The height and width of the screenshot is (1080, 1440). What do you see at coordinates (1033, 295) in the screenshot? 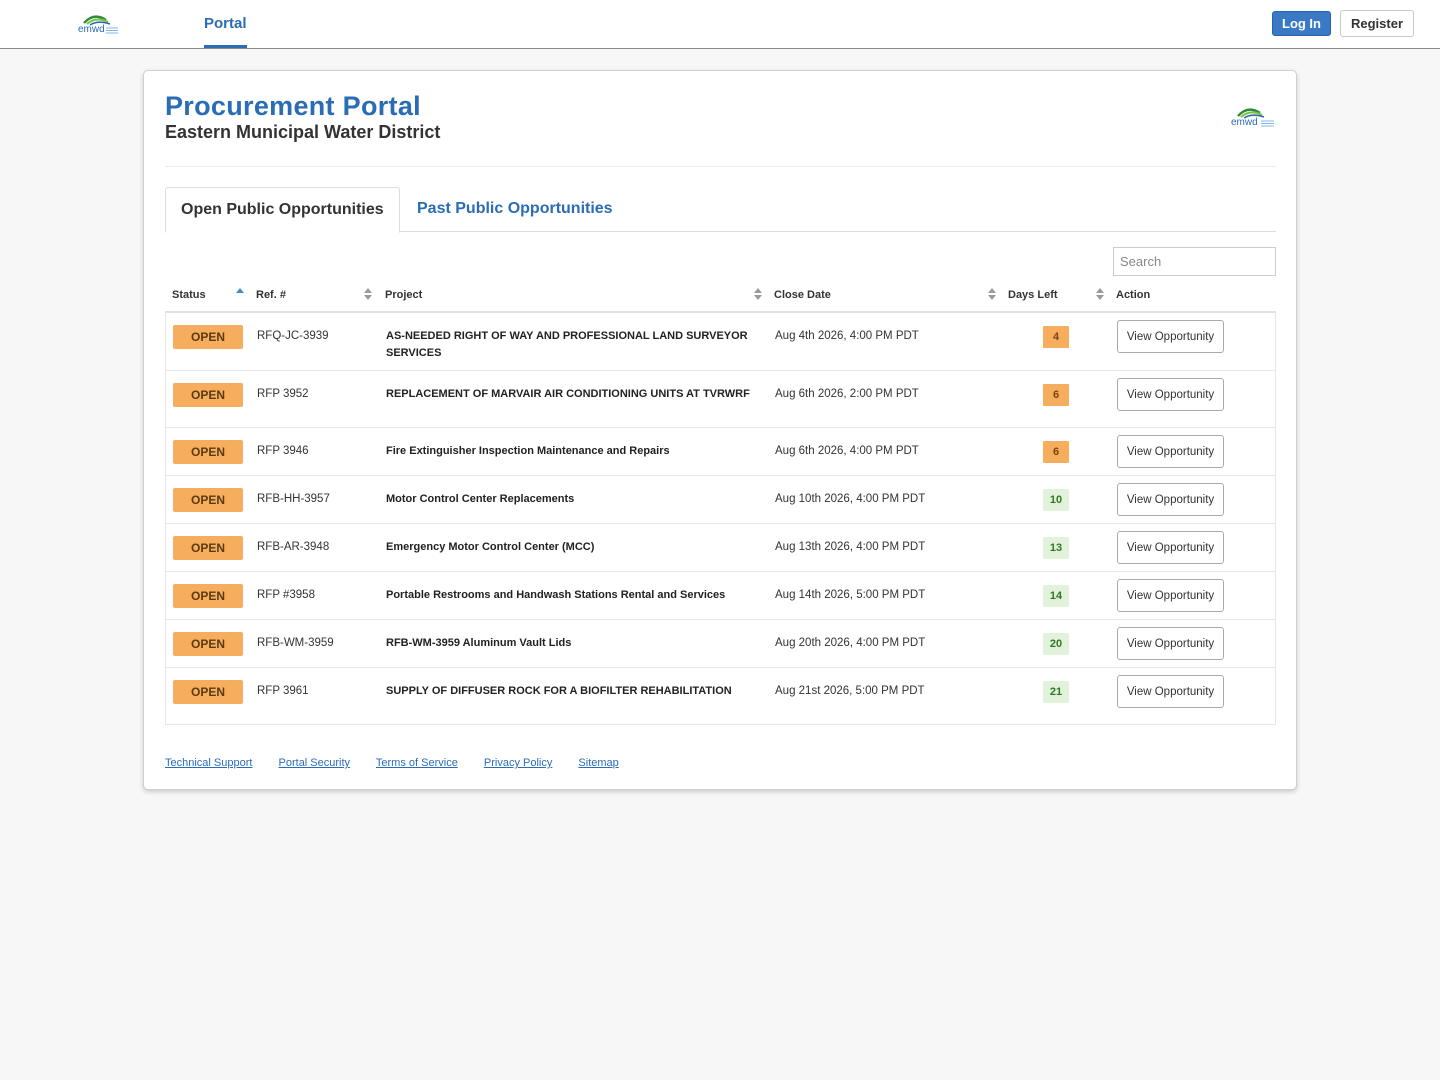
I see `column-days-left: Days Left` at bounding box center [1033, 295].